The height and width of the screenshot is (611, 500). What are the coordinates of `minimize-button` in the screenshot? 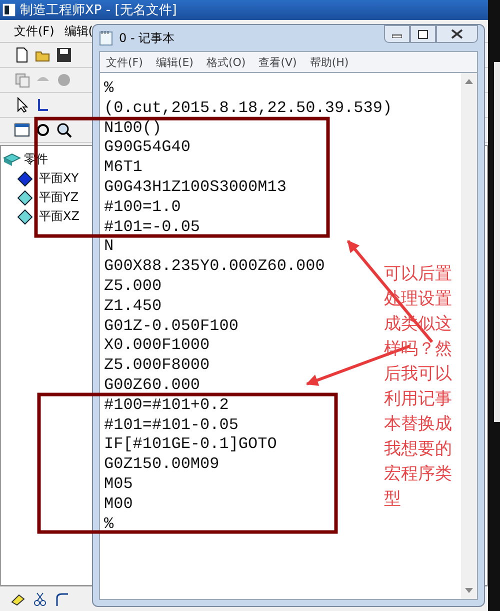 It's located at (397, 34).